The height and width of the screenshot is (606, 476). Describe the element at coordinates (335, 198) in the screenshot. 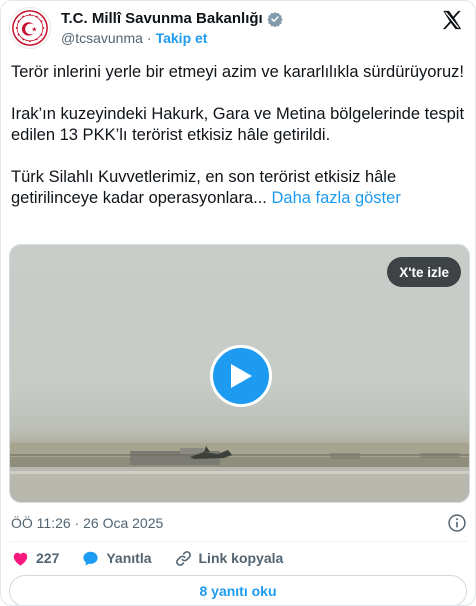

I see `show-more-link: Daha fazla göster` at that location.